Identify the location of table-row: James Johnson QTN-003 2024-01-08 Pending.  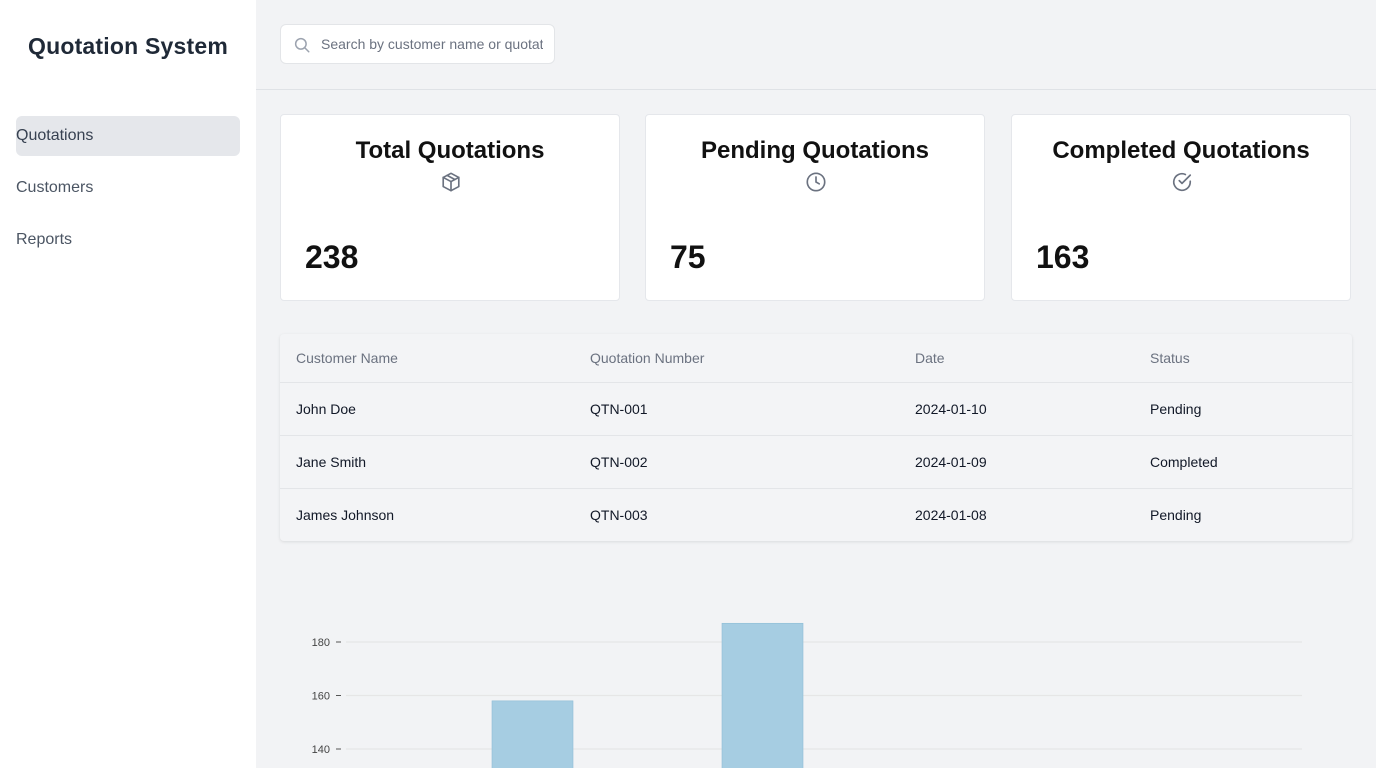
(816, 514).